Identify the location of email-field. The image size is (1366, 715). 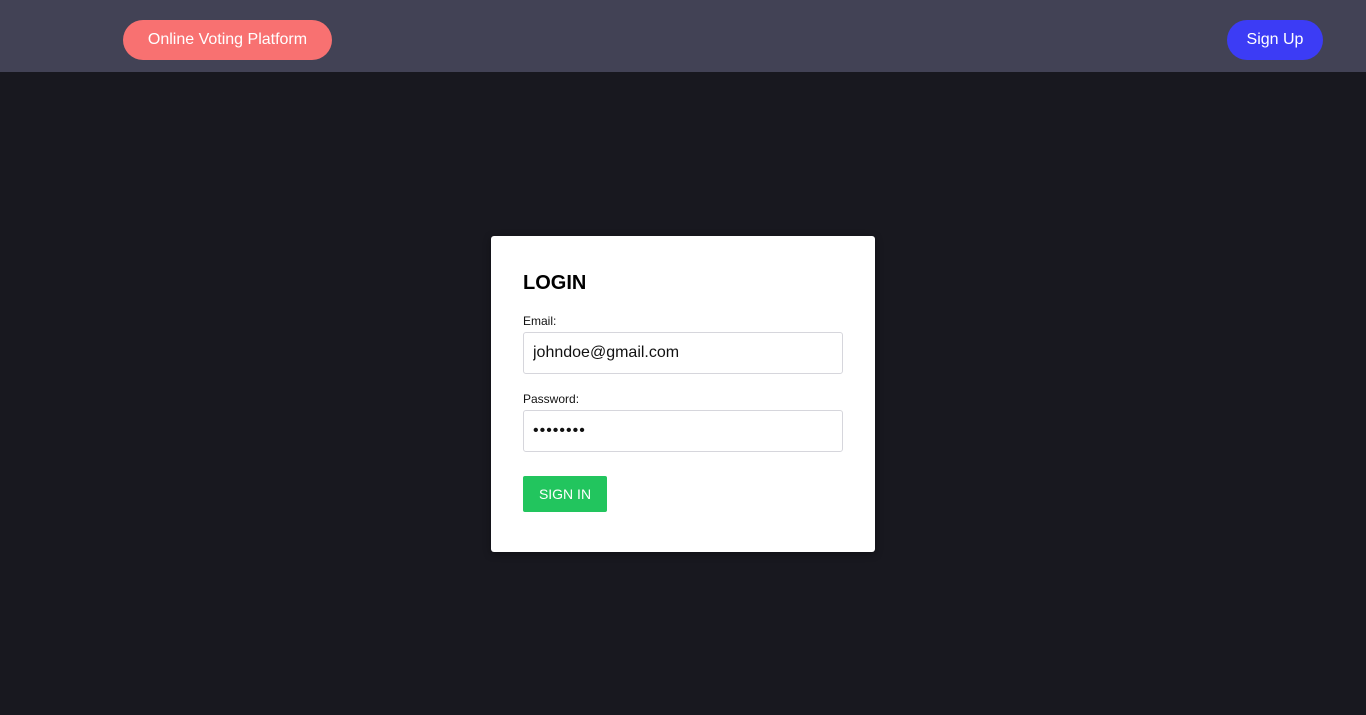
(683, 353).